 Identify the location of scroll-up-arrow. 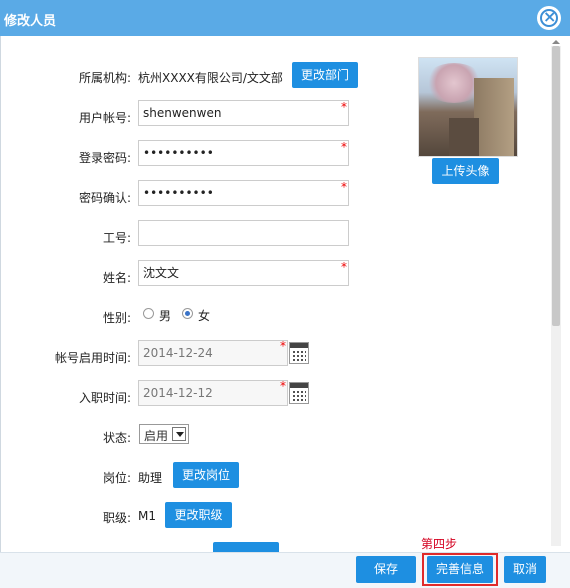
(556, 42).